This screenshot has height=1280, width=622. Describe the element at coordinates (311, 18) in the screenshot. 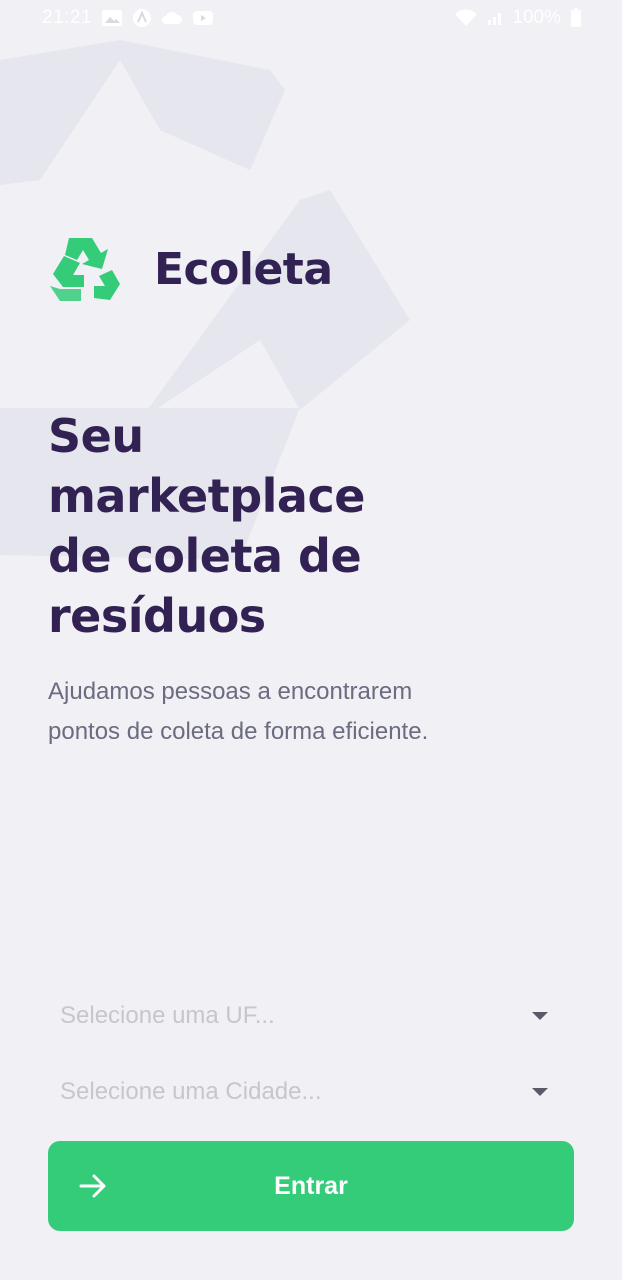

I see `status-bar: 21:21 100%` at that location.